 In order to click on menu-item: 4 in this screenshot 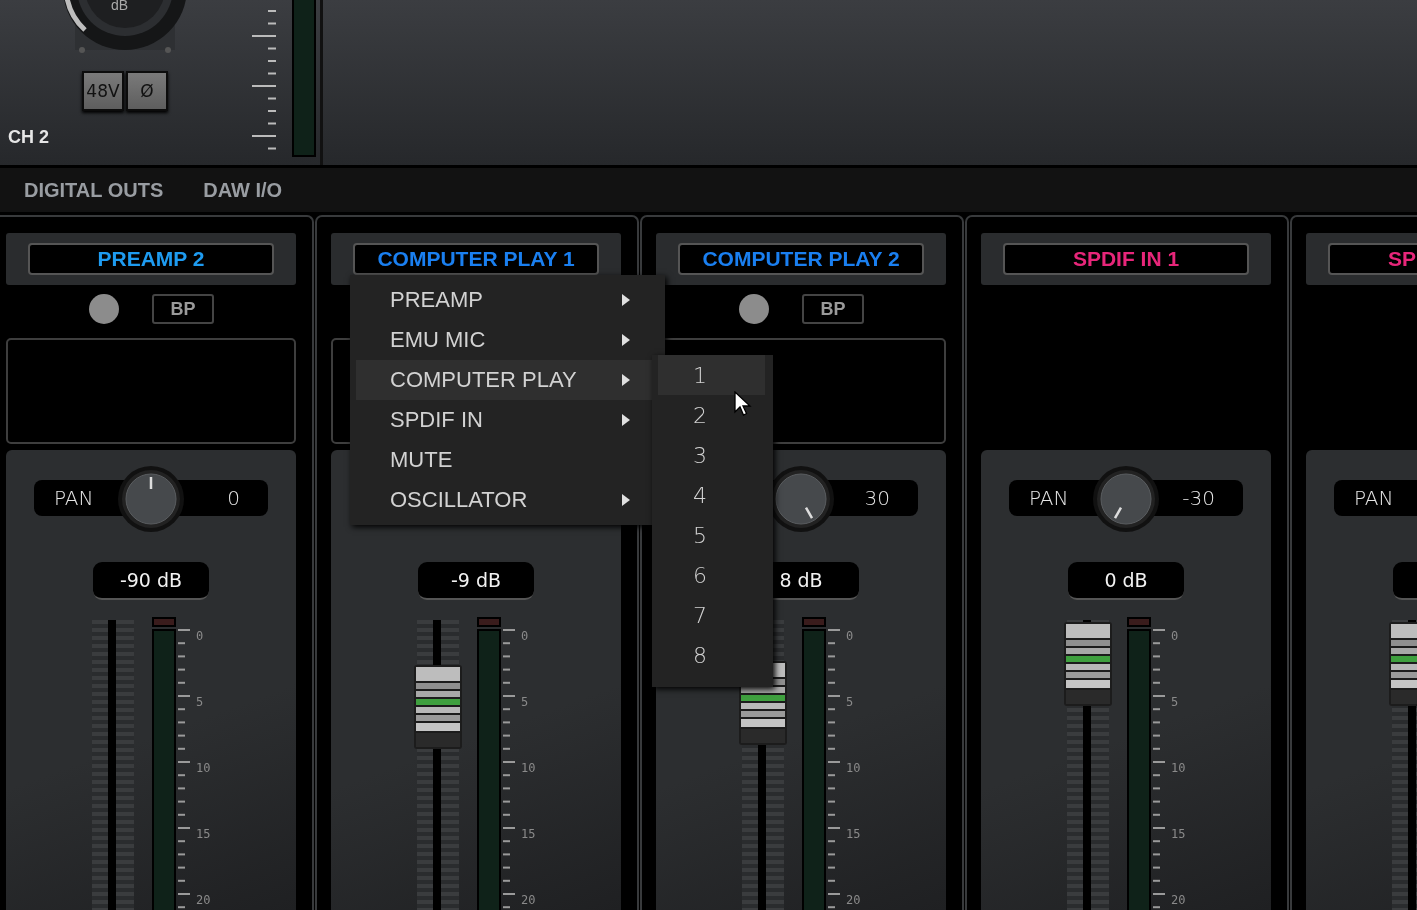, I will do `click(711, 495)`.